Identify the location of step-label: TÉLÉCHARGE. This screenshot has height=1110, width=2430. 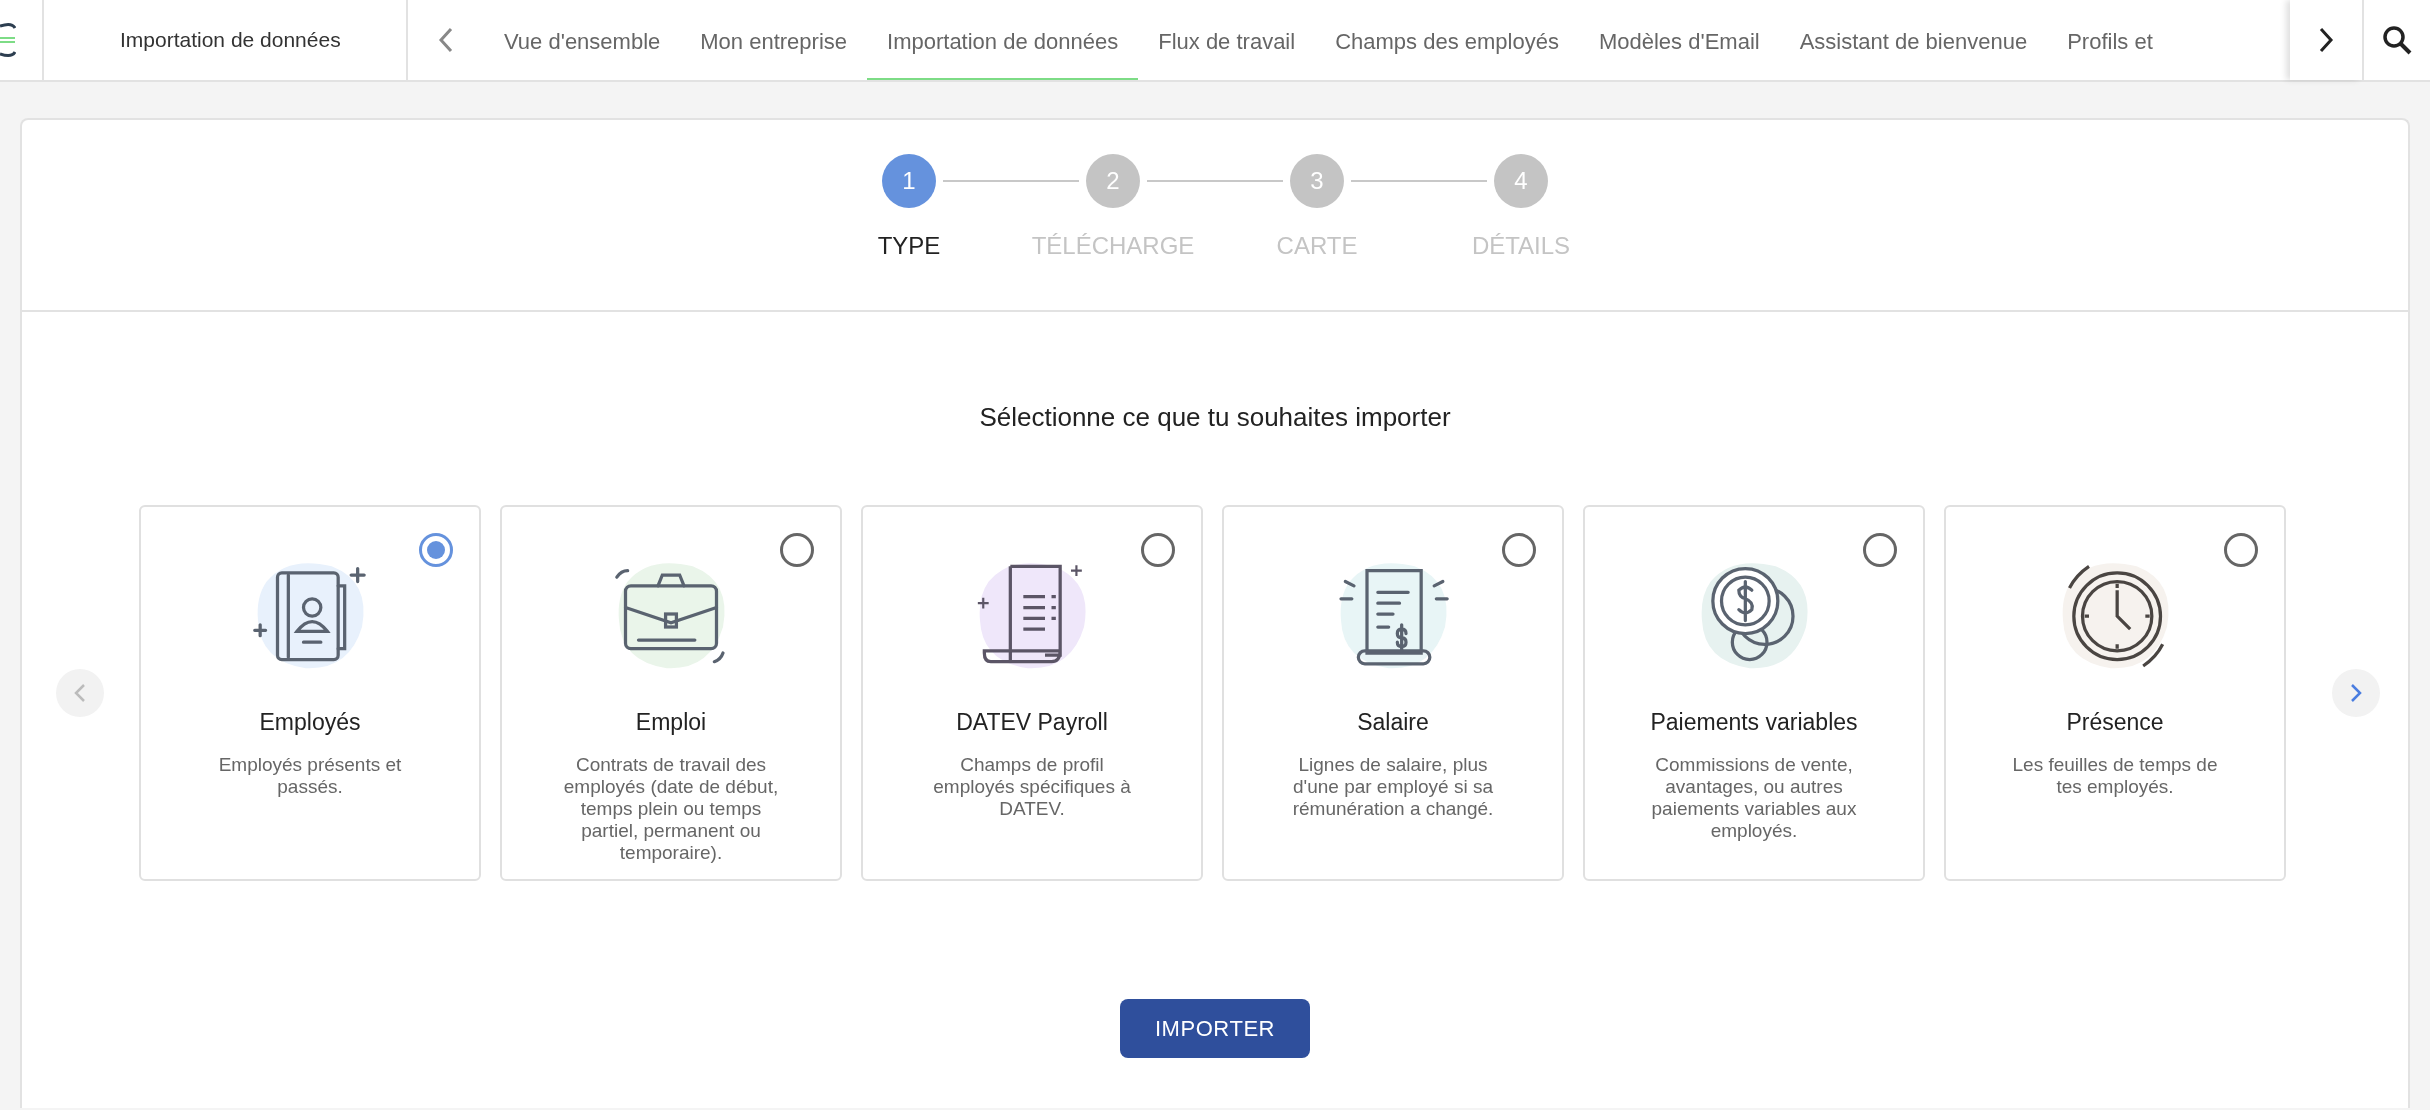
(1113, 246).